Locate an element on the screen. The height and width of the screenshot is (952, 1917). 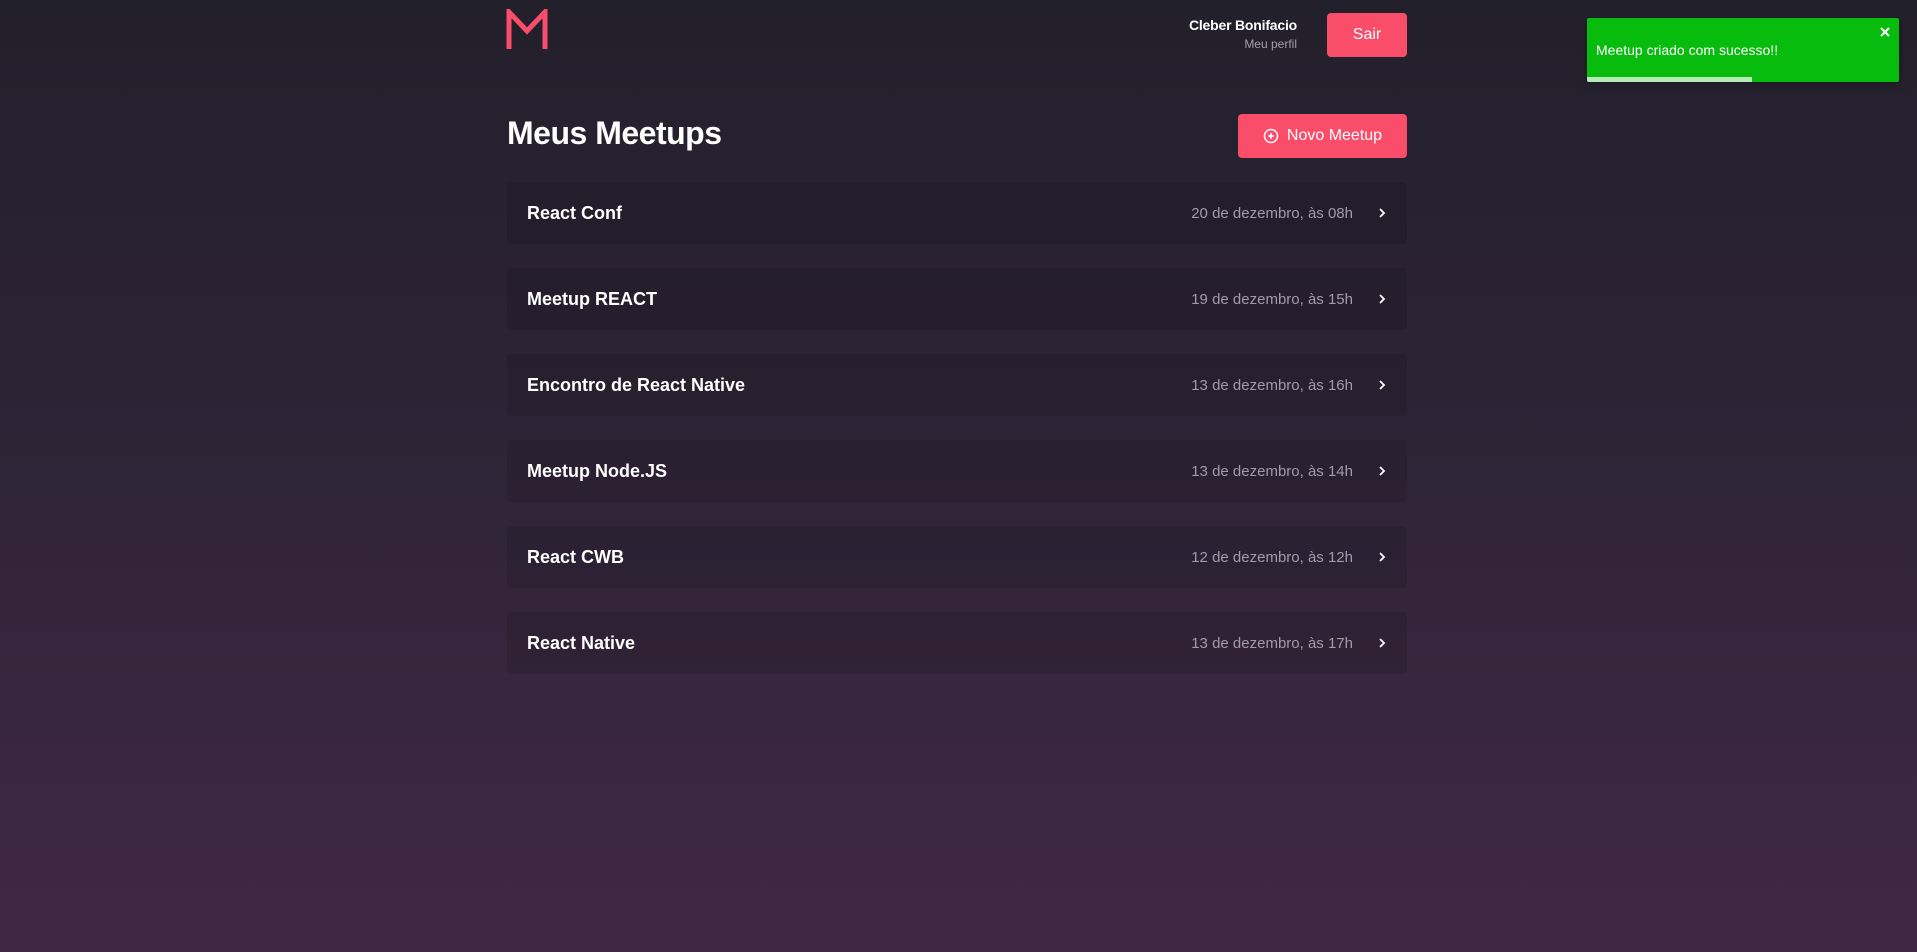
meetup-date: 12 de dezembro, às 12h is located at coordinates (1272, 557).